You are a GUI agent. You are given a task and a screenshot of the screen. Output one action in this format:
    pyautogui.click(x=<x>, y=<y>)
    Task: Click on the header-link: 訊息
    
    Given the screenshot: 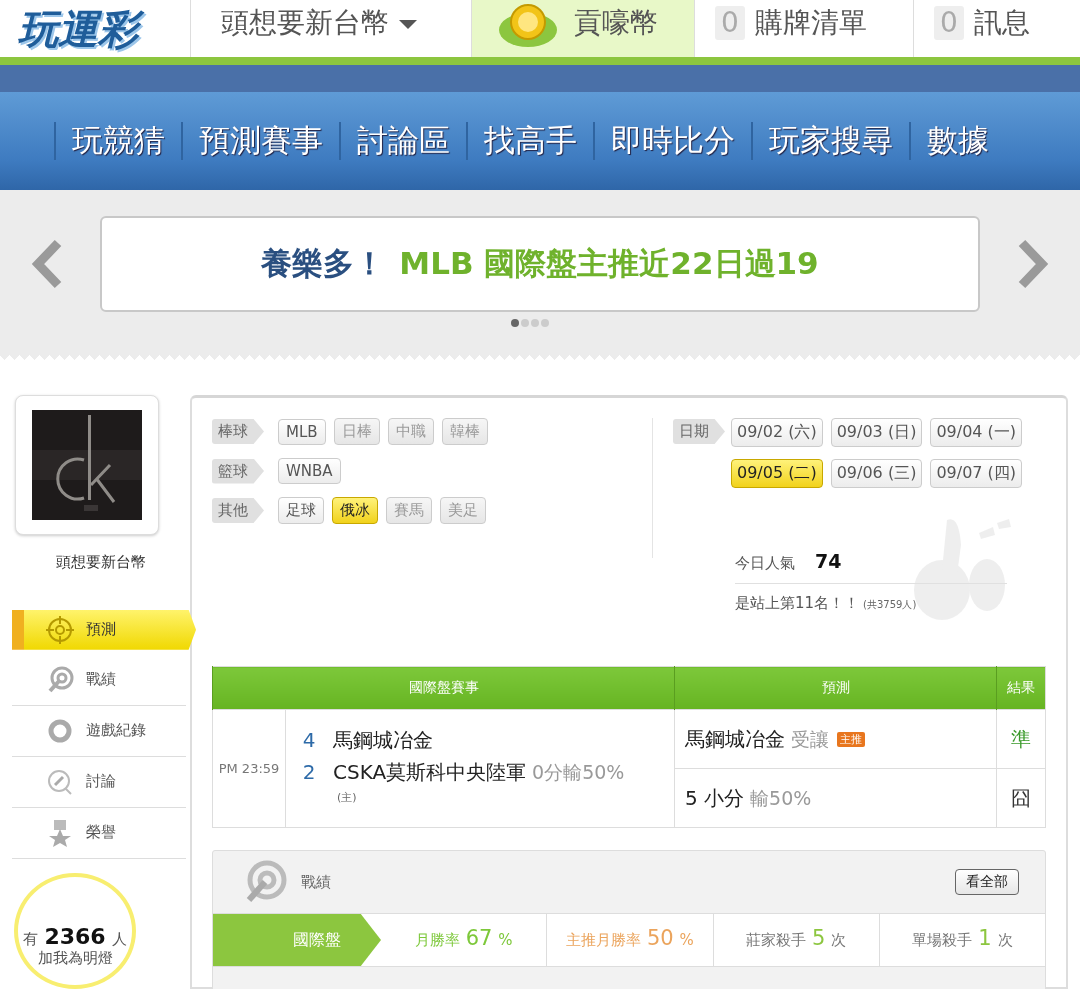 What is the action you would take?
    pyautogui.click(x=1001, y=23)
    